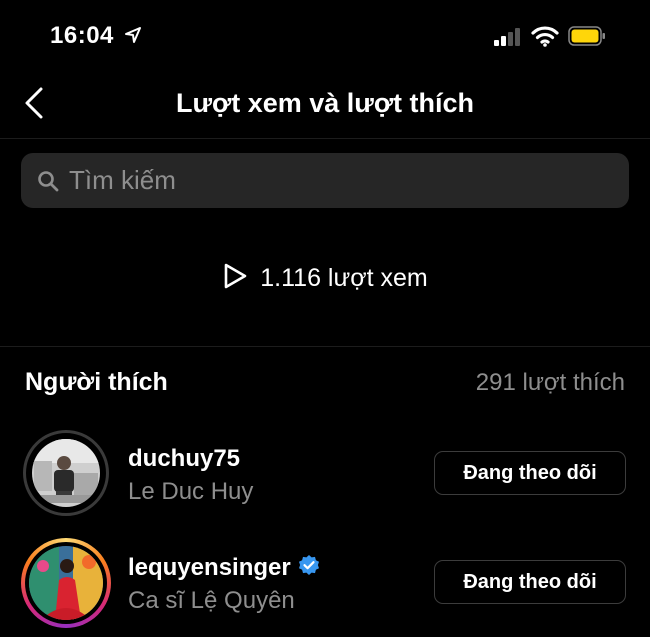 Image resolution: width=650 pixels, height=637 pixels. What do you see at coordinates (96, 382) in the screenshot?
I see `likers-heading: Người thích` at bounding box center [96, 382].